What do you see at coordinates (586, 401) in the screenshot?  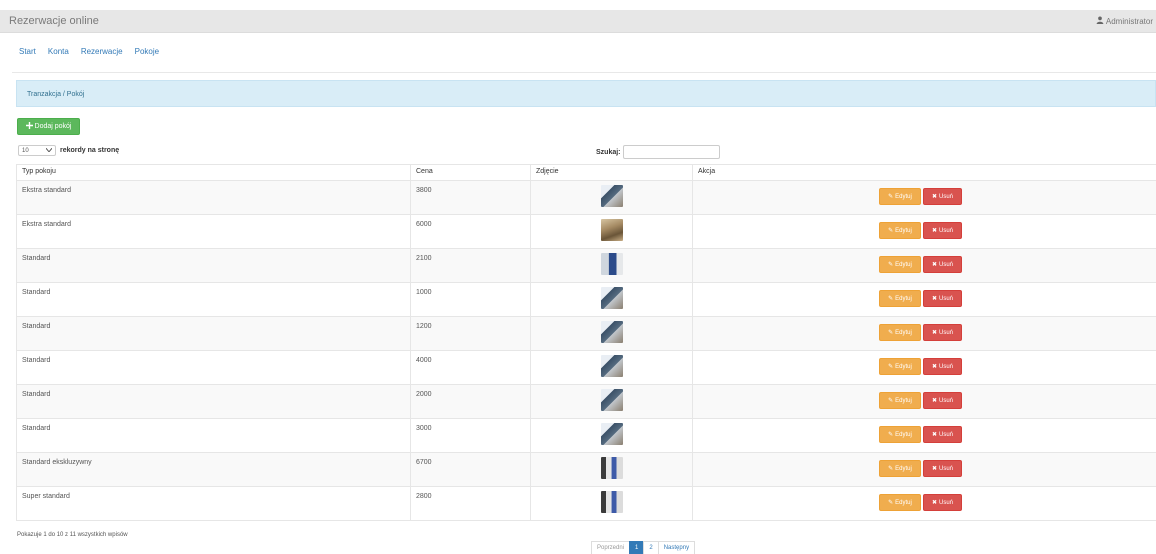 I see `table-row: Standard 2000 ✎ Edytuj ✖ Usuń` at bounding box center [586, 401].